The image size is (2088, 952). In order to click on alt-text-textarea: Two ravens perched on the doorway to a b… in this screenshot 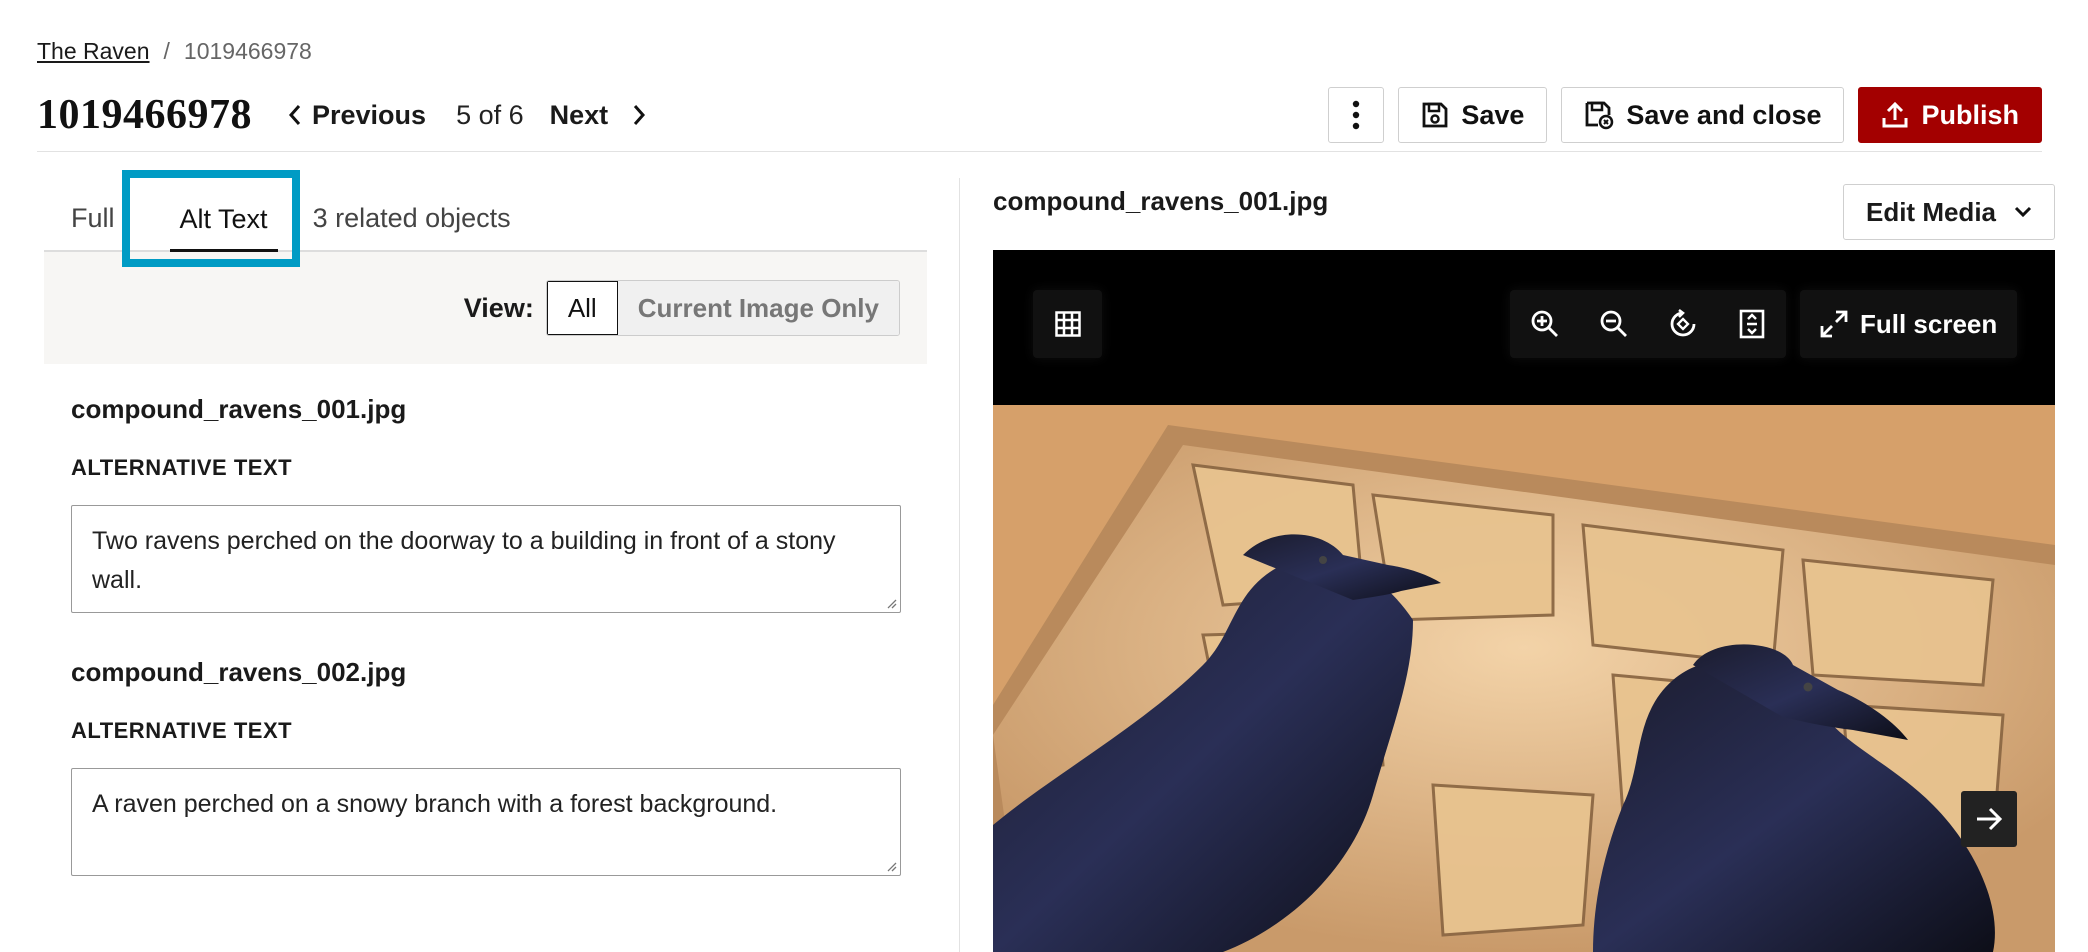, I will do `click(486, 559)`.